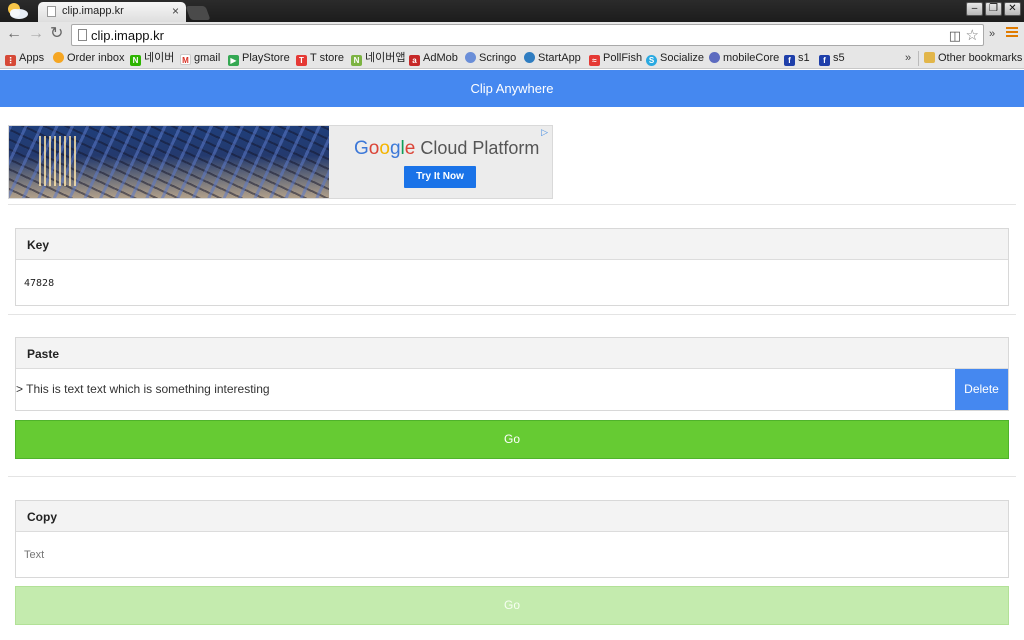 The image size is (1024, 640). Describe the element at coordinates (675, 58) in the screenshot. I see `bookmark-socialize: S Socialize` at that location.